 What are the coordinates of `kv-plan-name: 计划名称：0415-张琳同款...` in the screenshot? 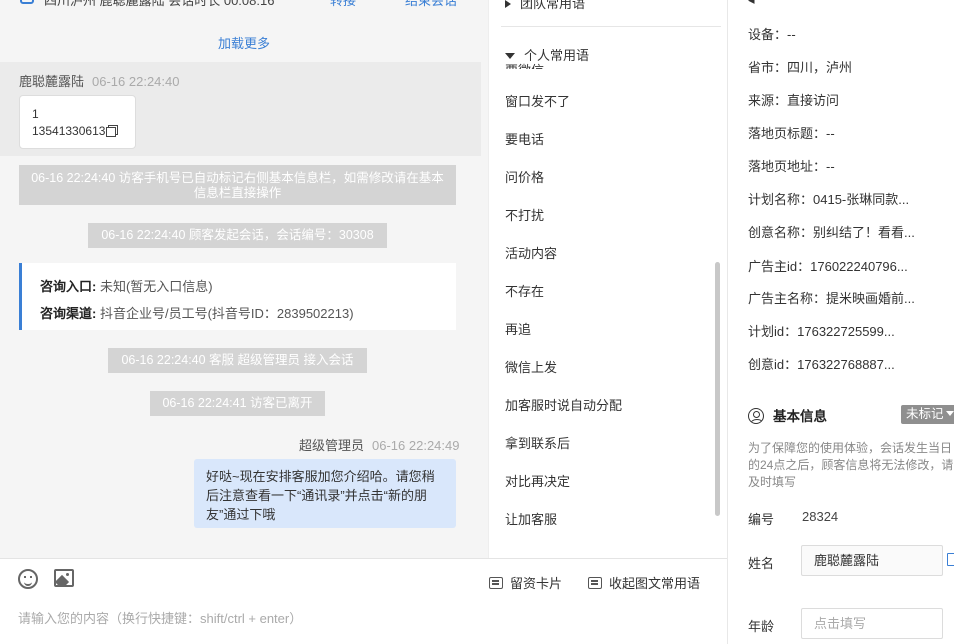 It's located at (828, 198).